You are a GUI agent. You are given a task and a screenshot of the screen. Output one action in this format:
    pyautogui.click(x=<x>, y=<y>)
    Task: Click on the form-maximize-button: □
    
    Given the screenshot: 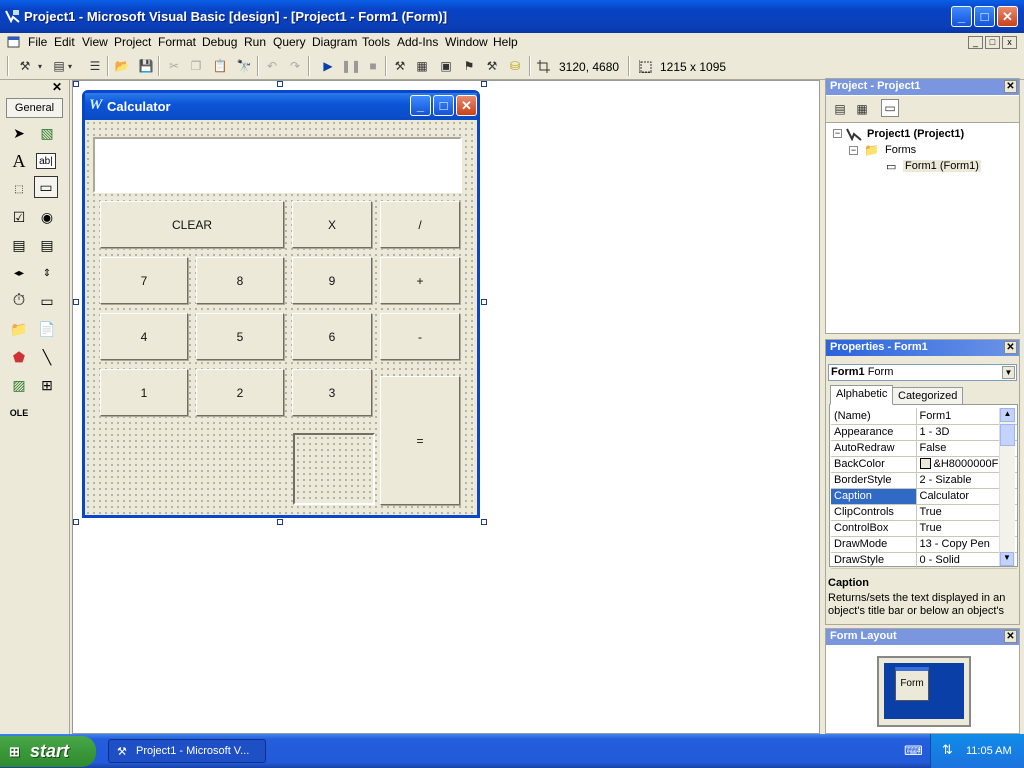 What is the action you would take?
    pyautogui.click(x=443, y=105)
    